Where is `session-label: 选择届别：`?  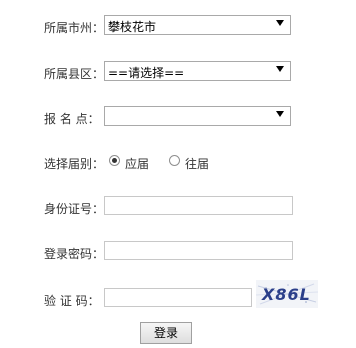
session-label: 选择届别： is located at coordinates (74, 164).